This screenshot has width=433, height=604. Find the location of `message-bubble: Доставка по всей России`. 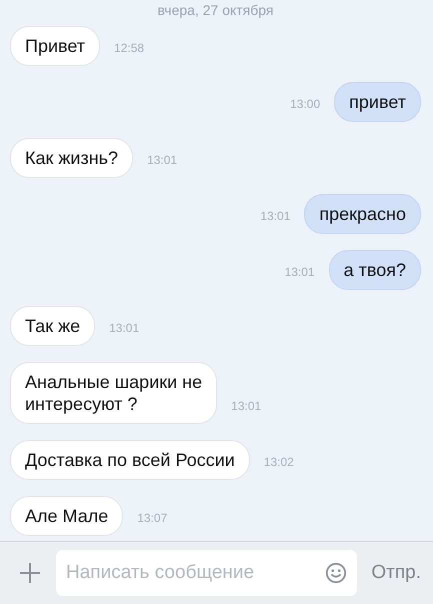

message-bubble: Доставка по всей России is located at coordinates (130, 460).